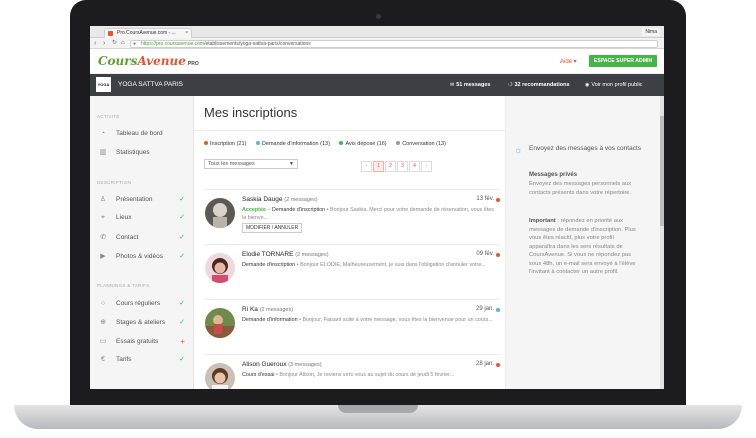  Describe the element at coordinates (143, 134) in the screenshot. I see `sidebar-item-tableau-de-bord: ◔ Tableau de bord` at that location.